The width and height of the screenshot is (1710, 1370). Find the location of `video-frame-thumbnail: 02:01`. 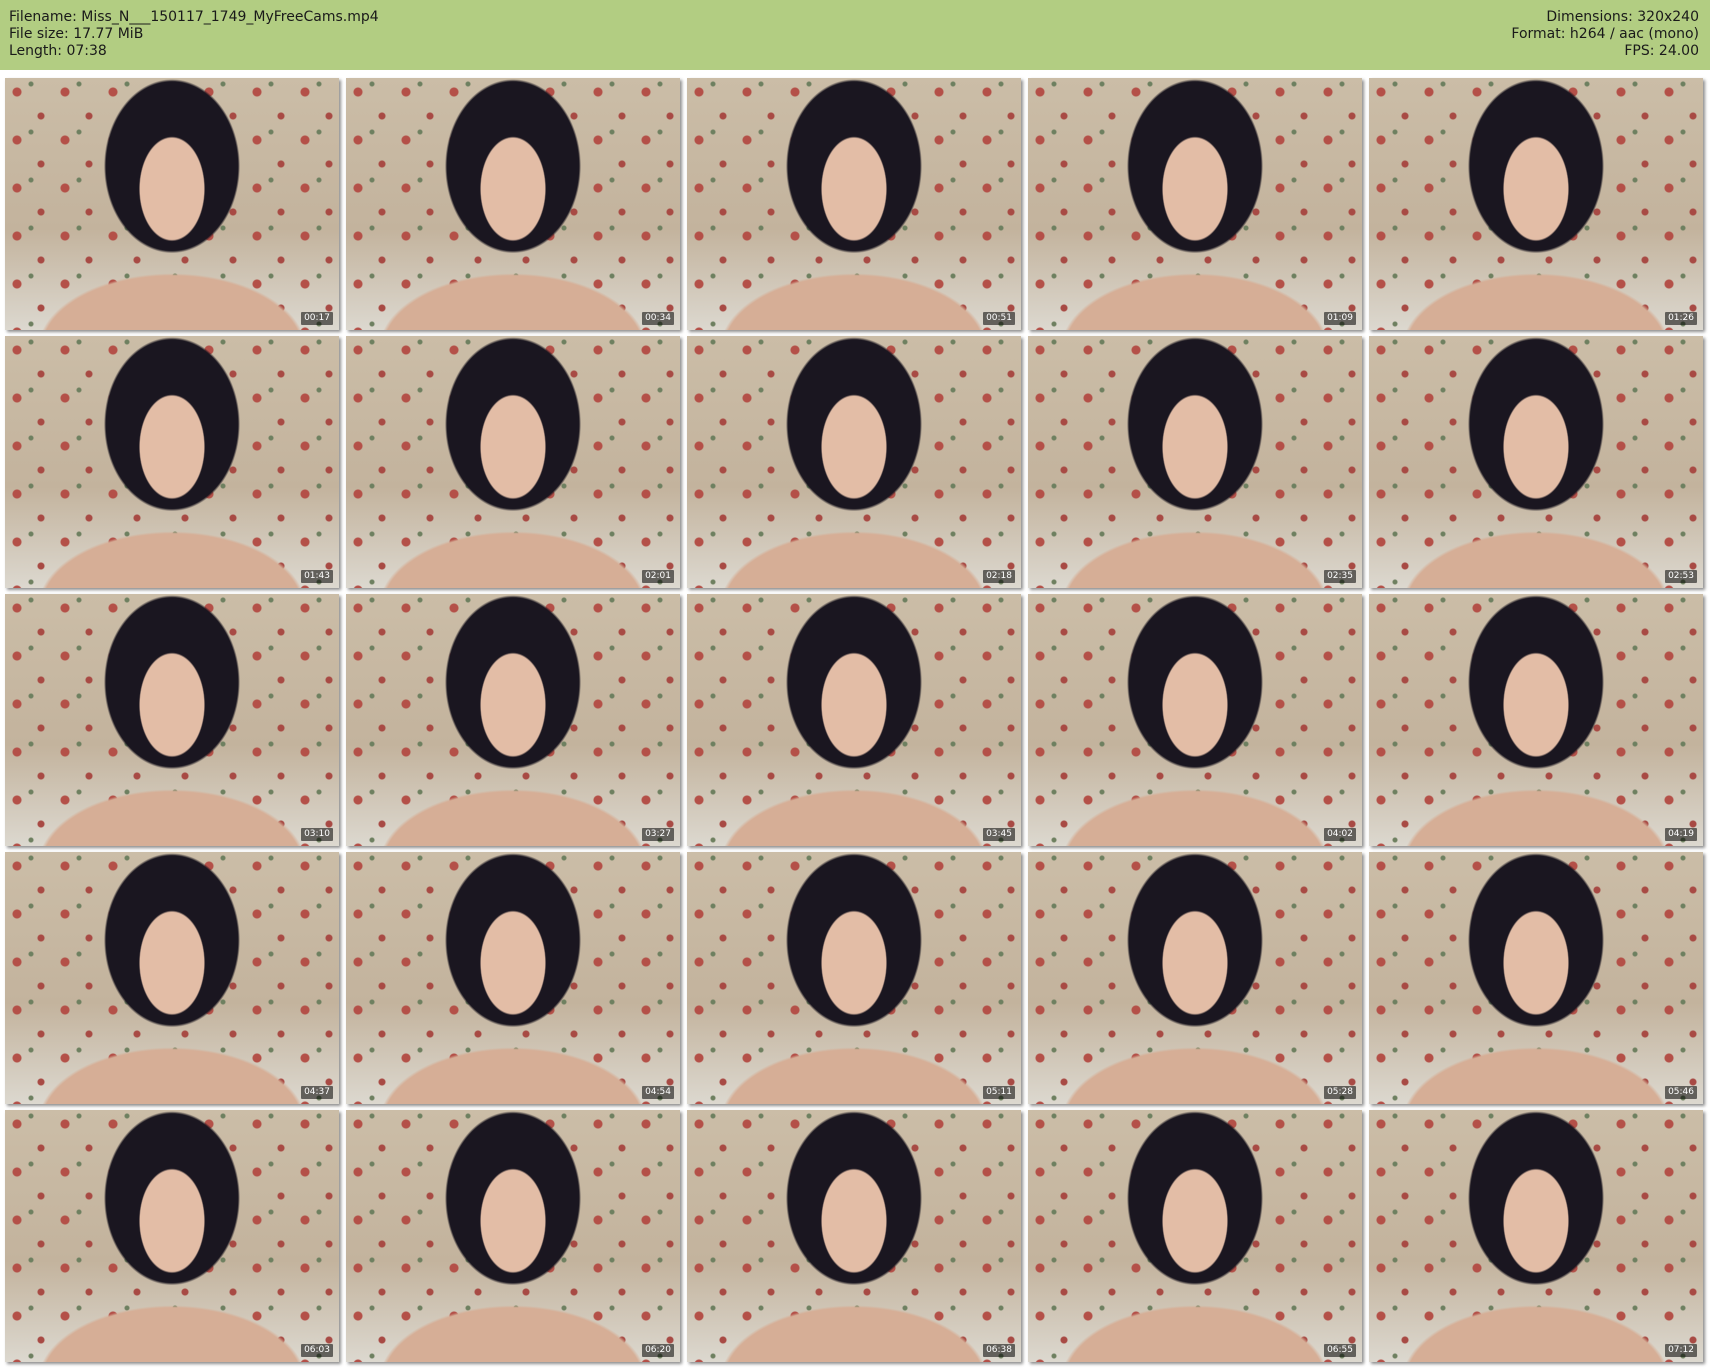

video-frame-thumbnail: 02:01 is located at coordinates (513, 462).